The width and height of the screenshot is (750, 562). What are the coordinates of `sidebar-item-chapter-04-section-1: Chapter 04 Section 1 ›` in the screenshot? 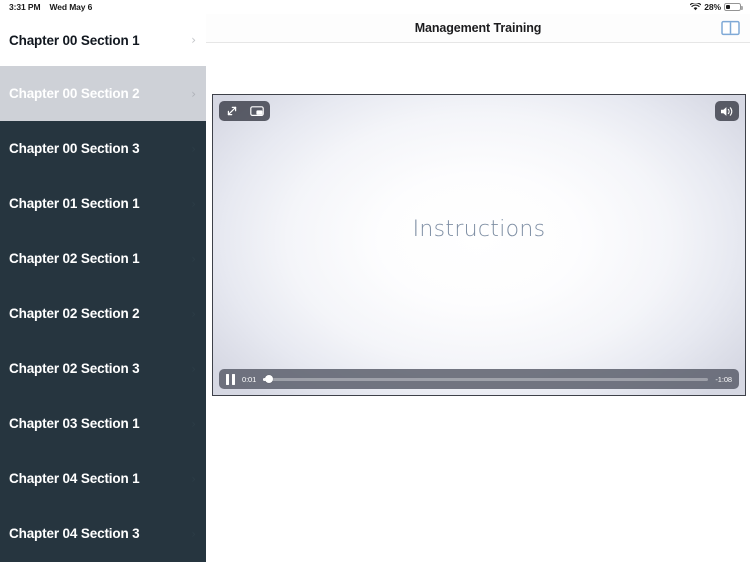 It's located at (103, 478).